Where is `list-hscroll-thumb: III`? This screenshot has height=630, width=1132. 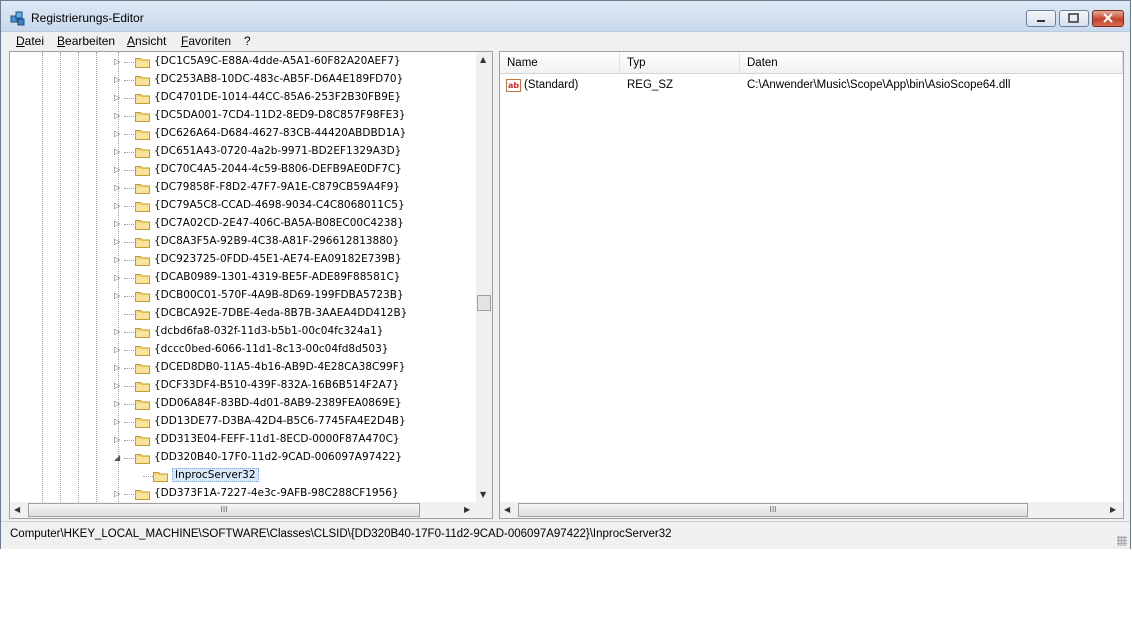 list-hscroll-thumb: III is located at coordinates (773, 510).